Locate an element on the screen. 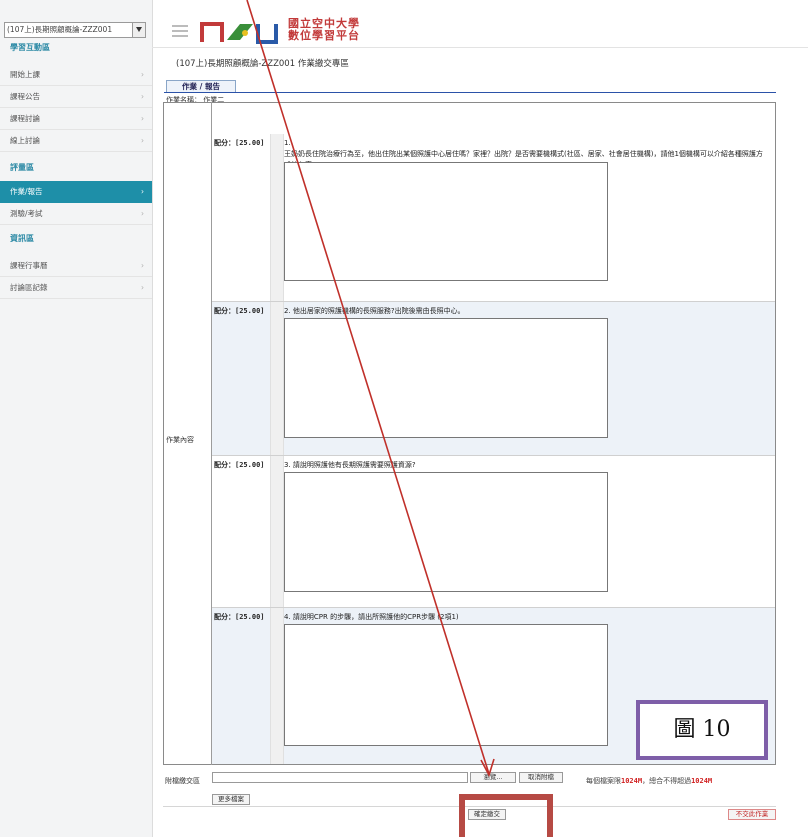 The image size is (808, 837). content-label: 作業內容 is located at coordinates (180, 440).